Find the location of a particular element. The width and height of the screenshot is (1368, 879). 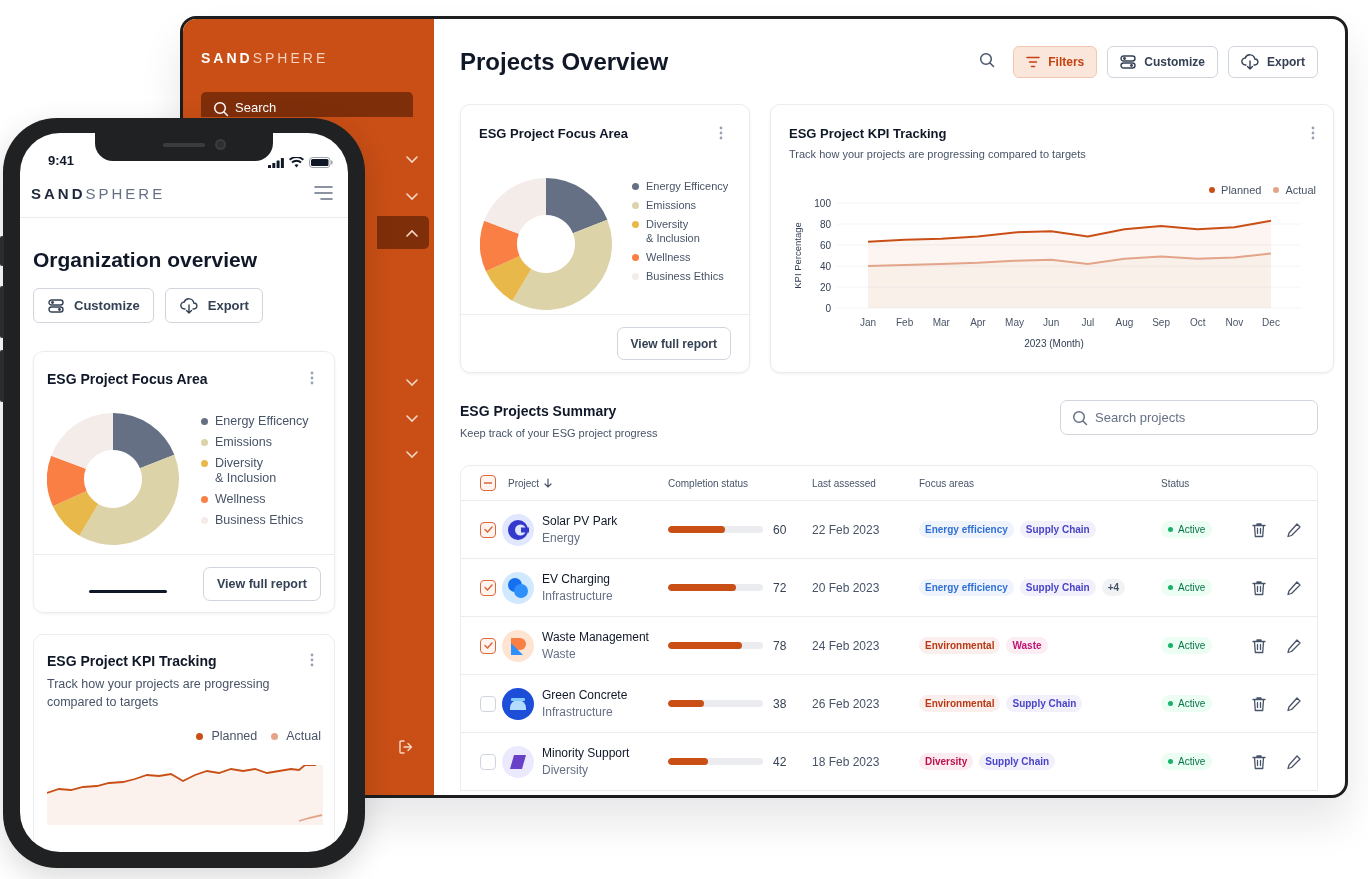

focus-tag: Energy efficiency is located at coordinates (966, 587).